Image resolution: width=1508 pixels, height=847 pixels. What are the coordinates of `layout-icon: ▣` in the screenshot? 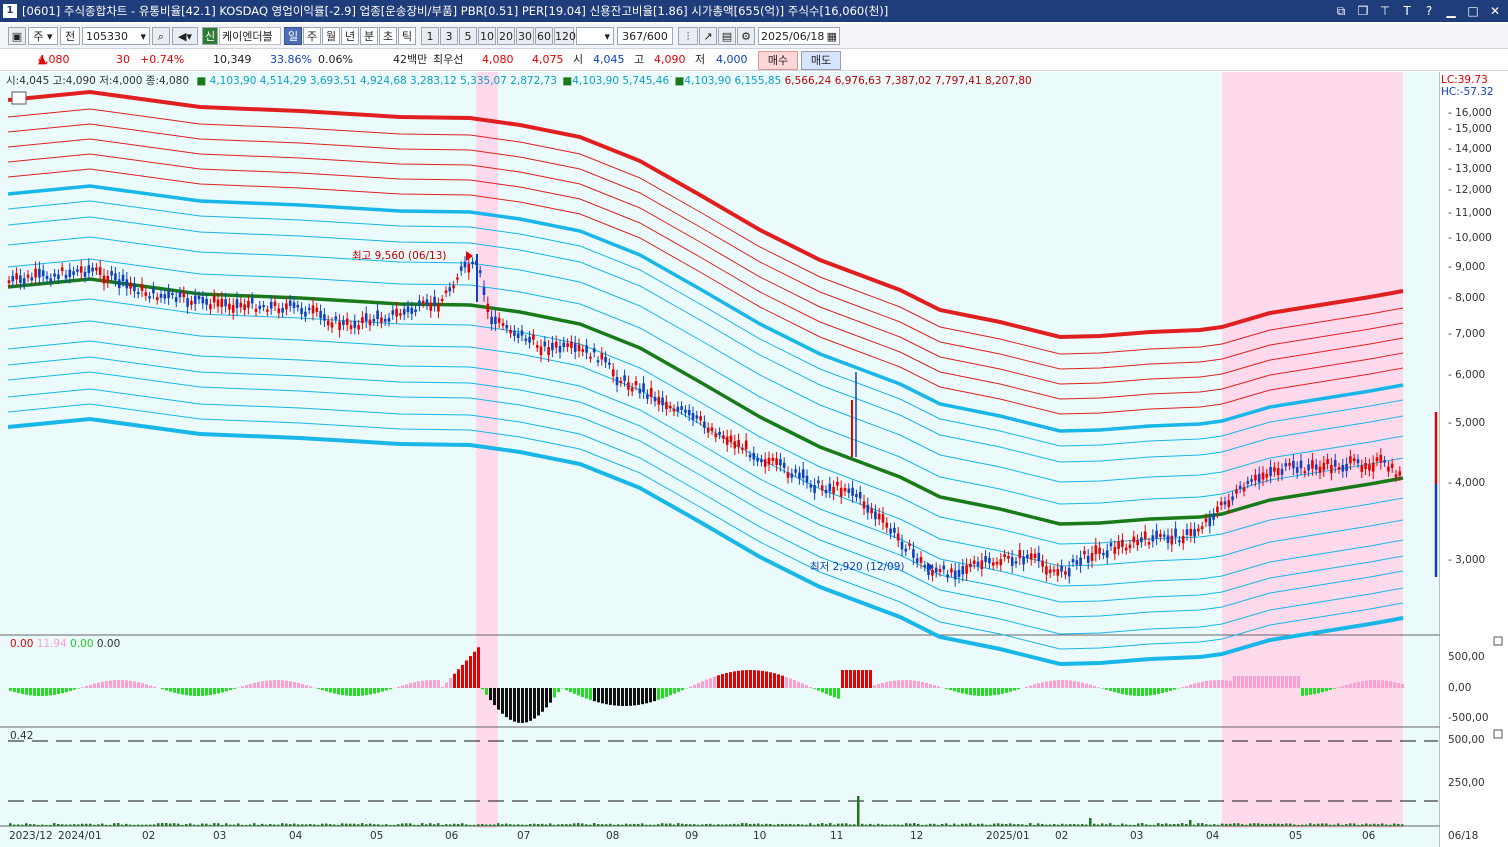 It's located at (17, 36).